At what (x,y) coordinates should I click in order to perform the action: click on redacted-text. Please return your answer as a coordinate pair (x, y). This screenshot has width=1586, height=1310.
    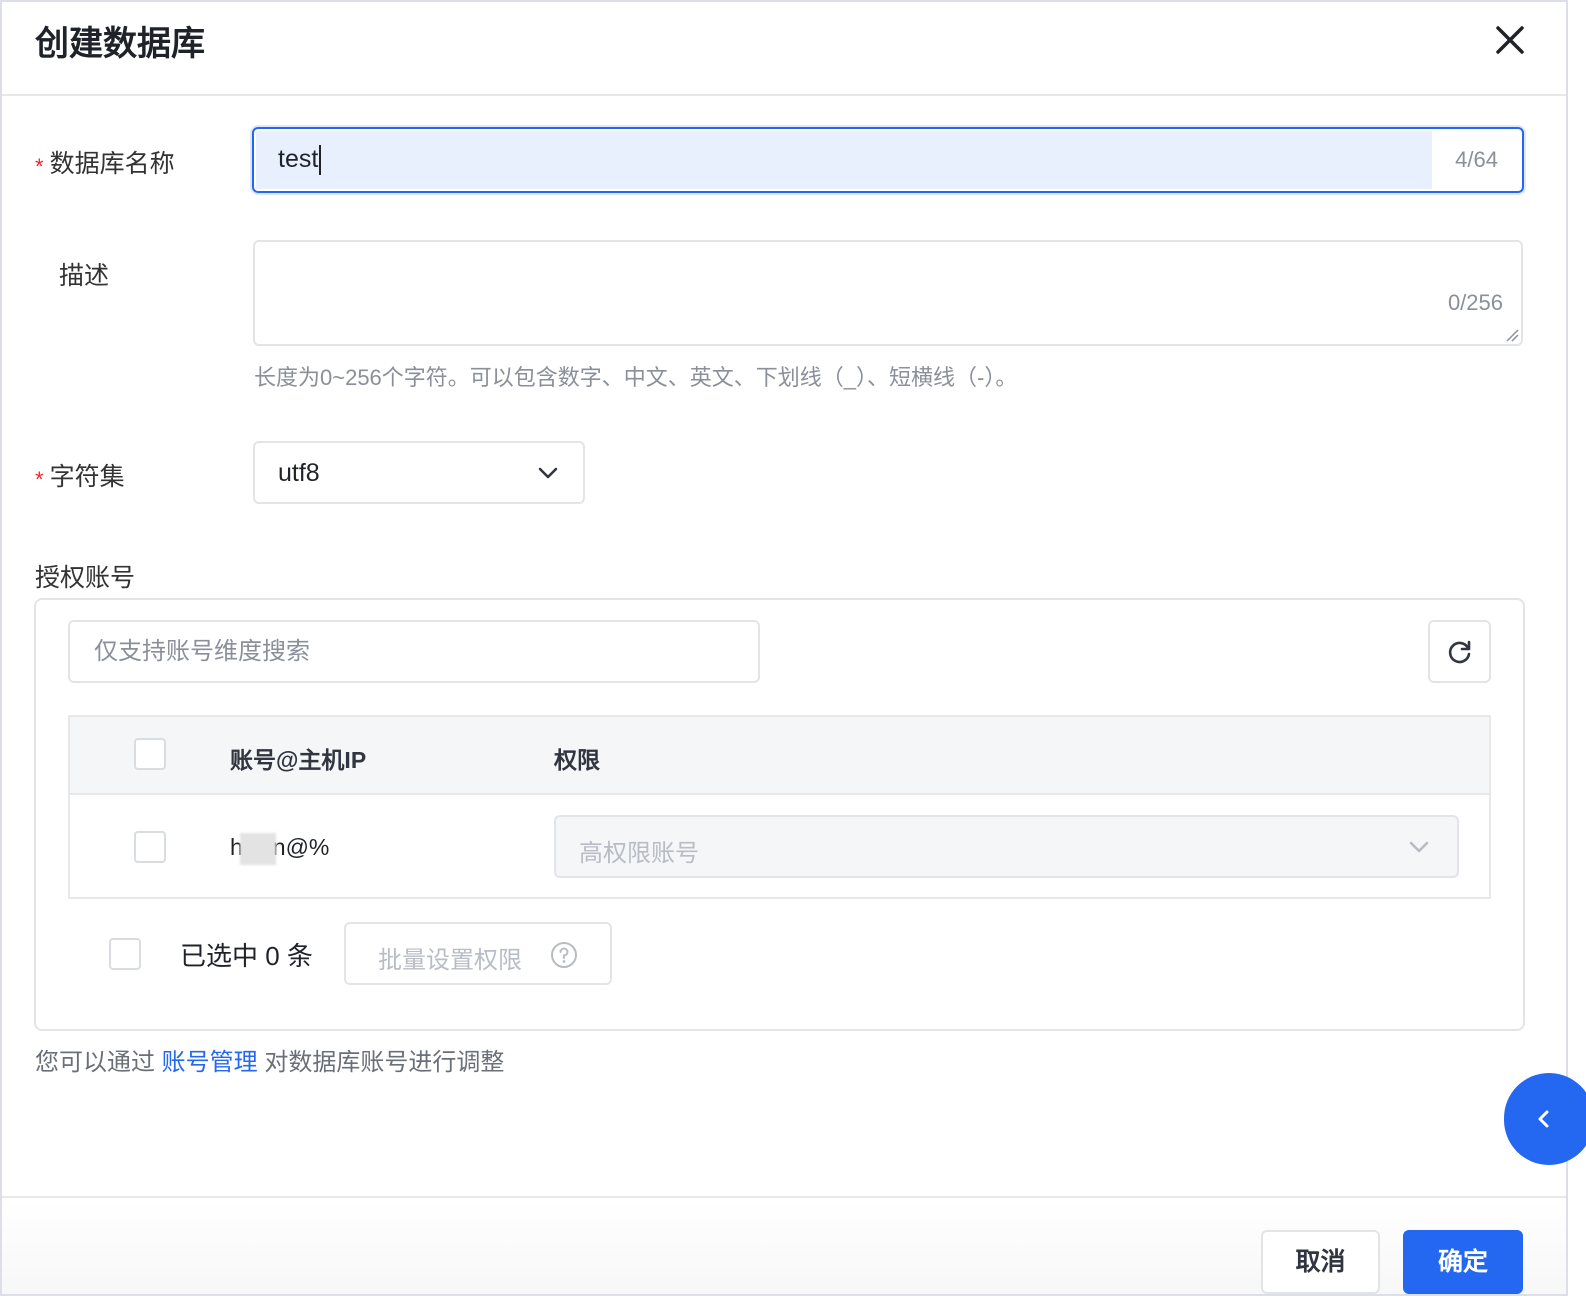
    Looking at the image, I should click on (257, 849).